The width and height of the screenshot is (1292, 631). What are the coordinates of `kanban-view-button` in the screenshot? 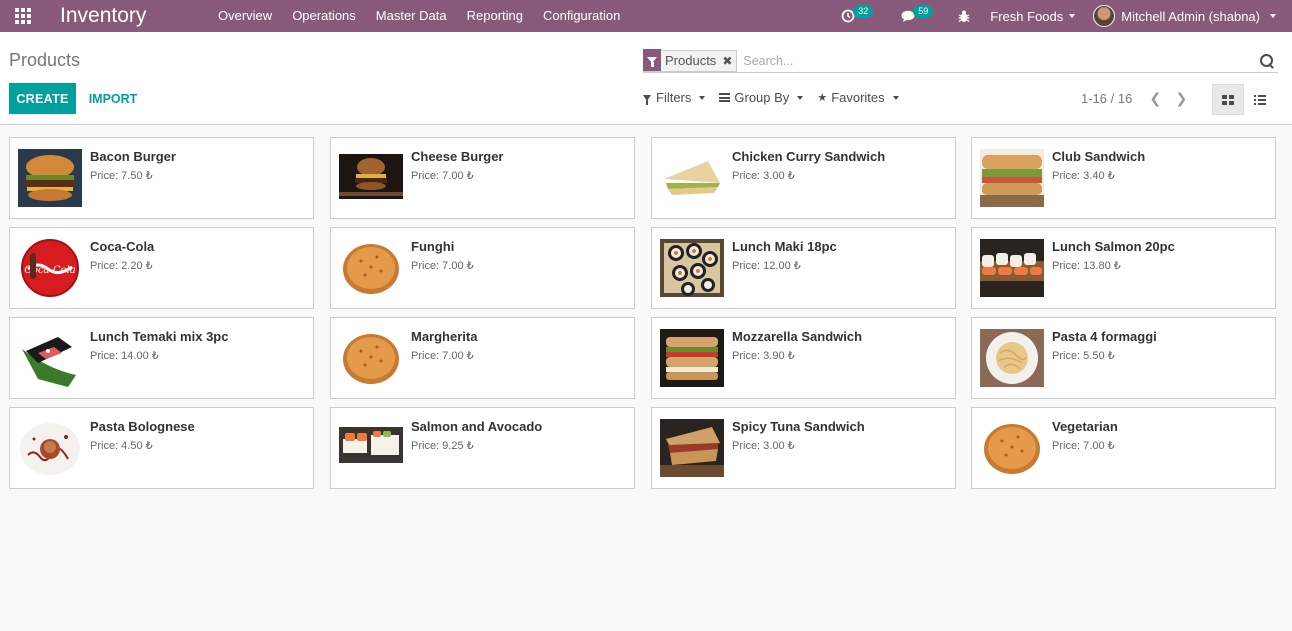 It's located at (1228, 99).